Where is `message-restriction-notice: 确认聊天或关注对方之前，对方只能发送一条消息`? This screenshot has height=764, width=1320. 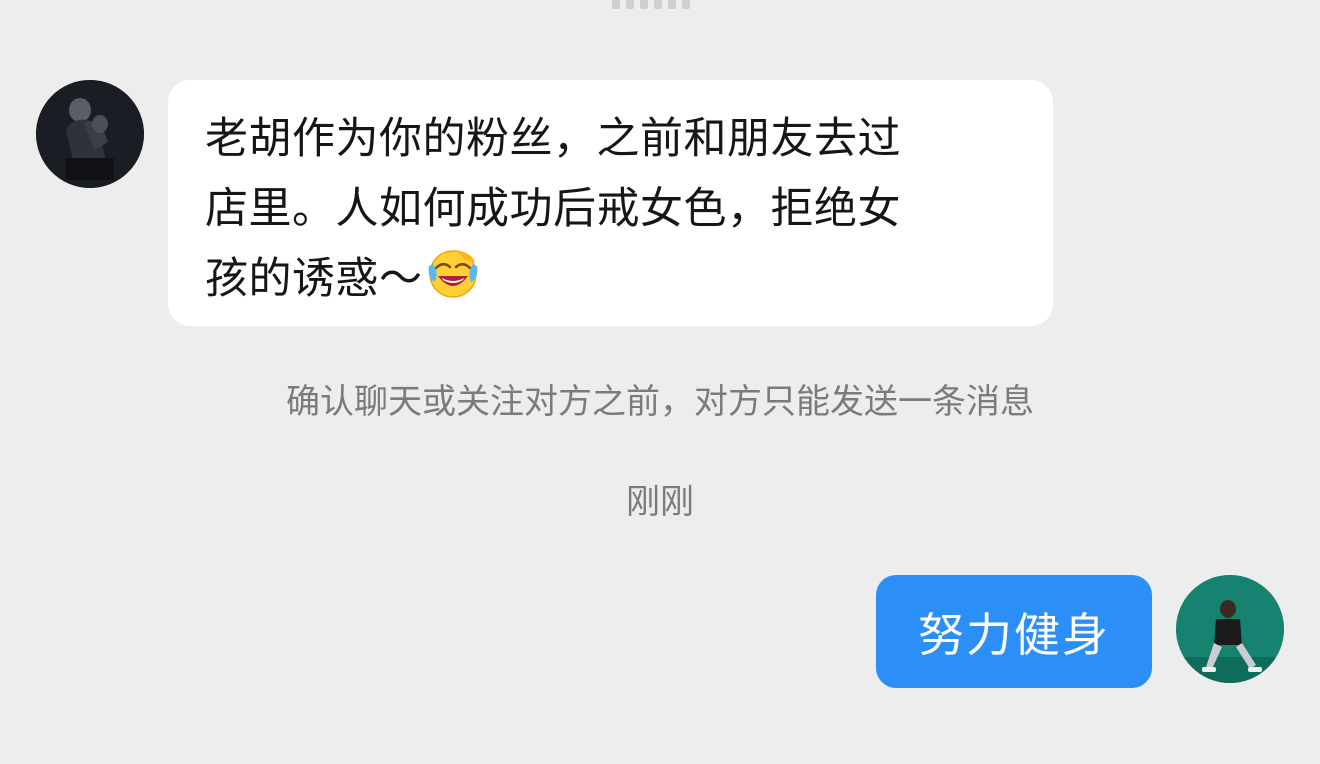
message-restriction-notice: 确认聊天或关注对方之前，对方只能发送一条消息 is located at coordinates (660, 402).